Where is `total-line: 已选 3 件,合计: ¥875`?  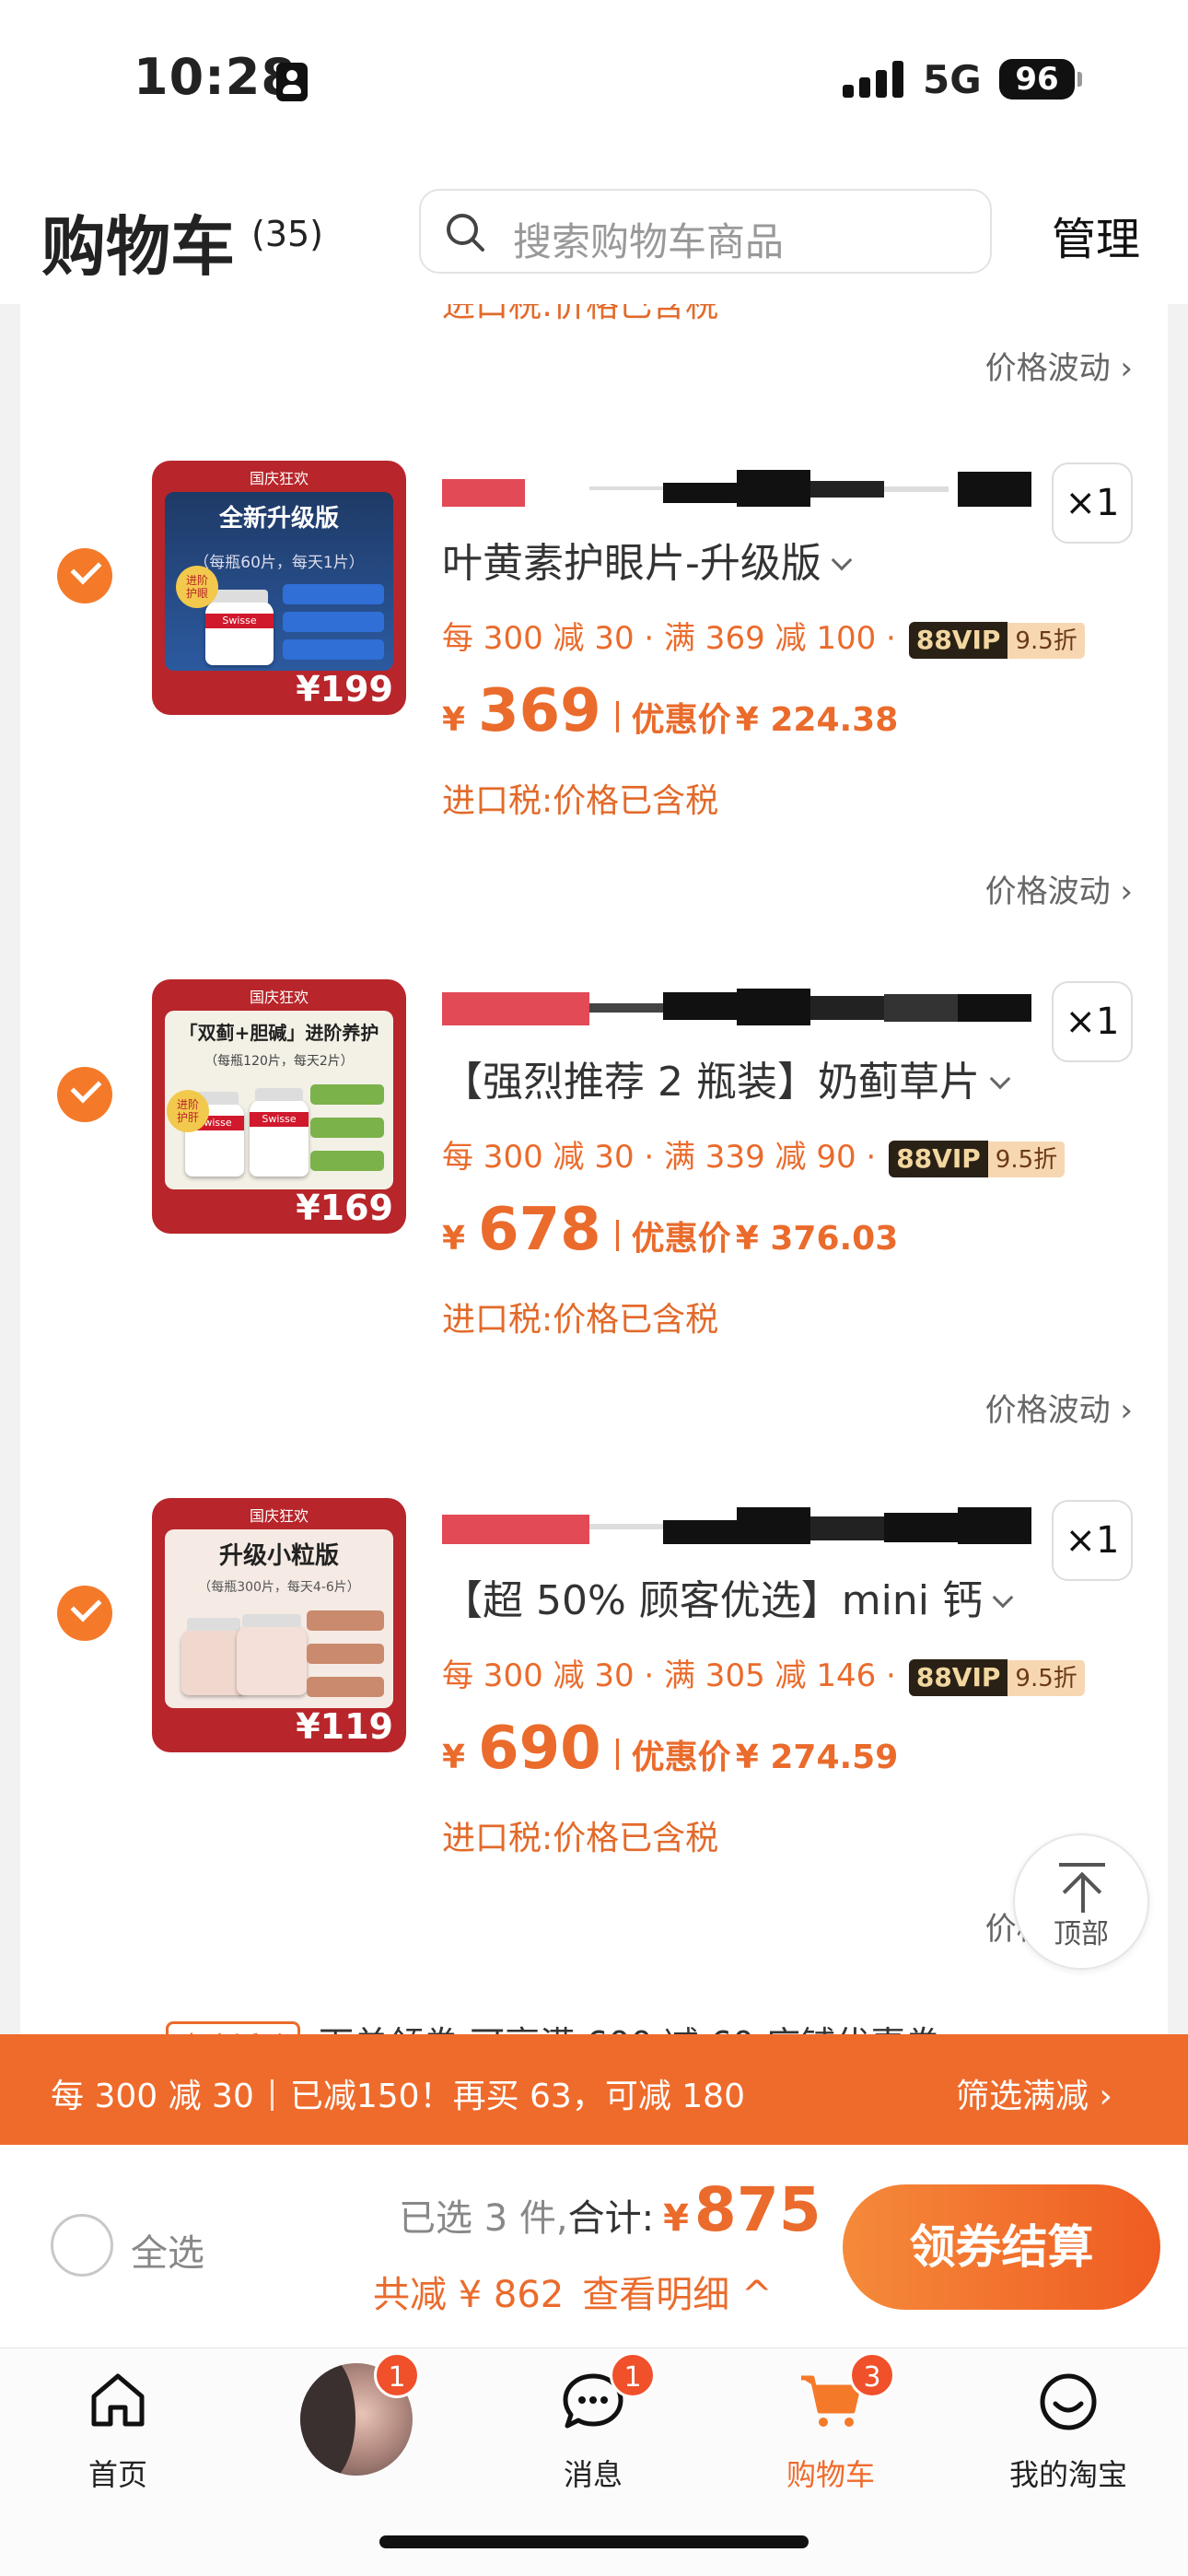
total-line: 已选 3 件,合计: ¥875 is located at coordinates (610, 2209).